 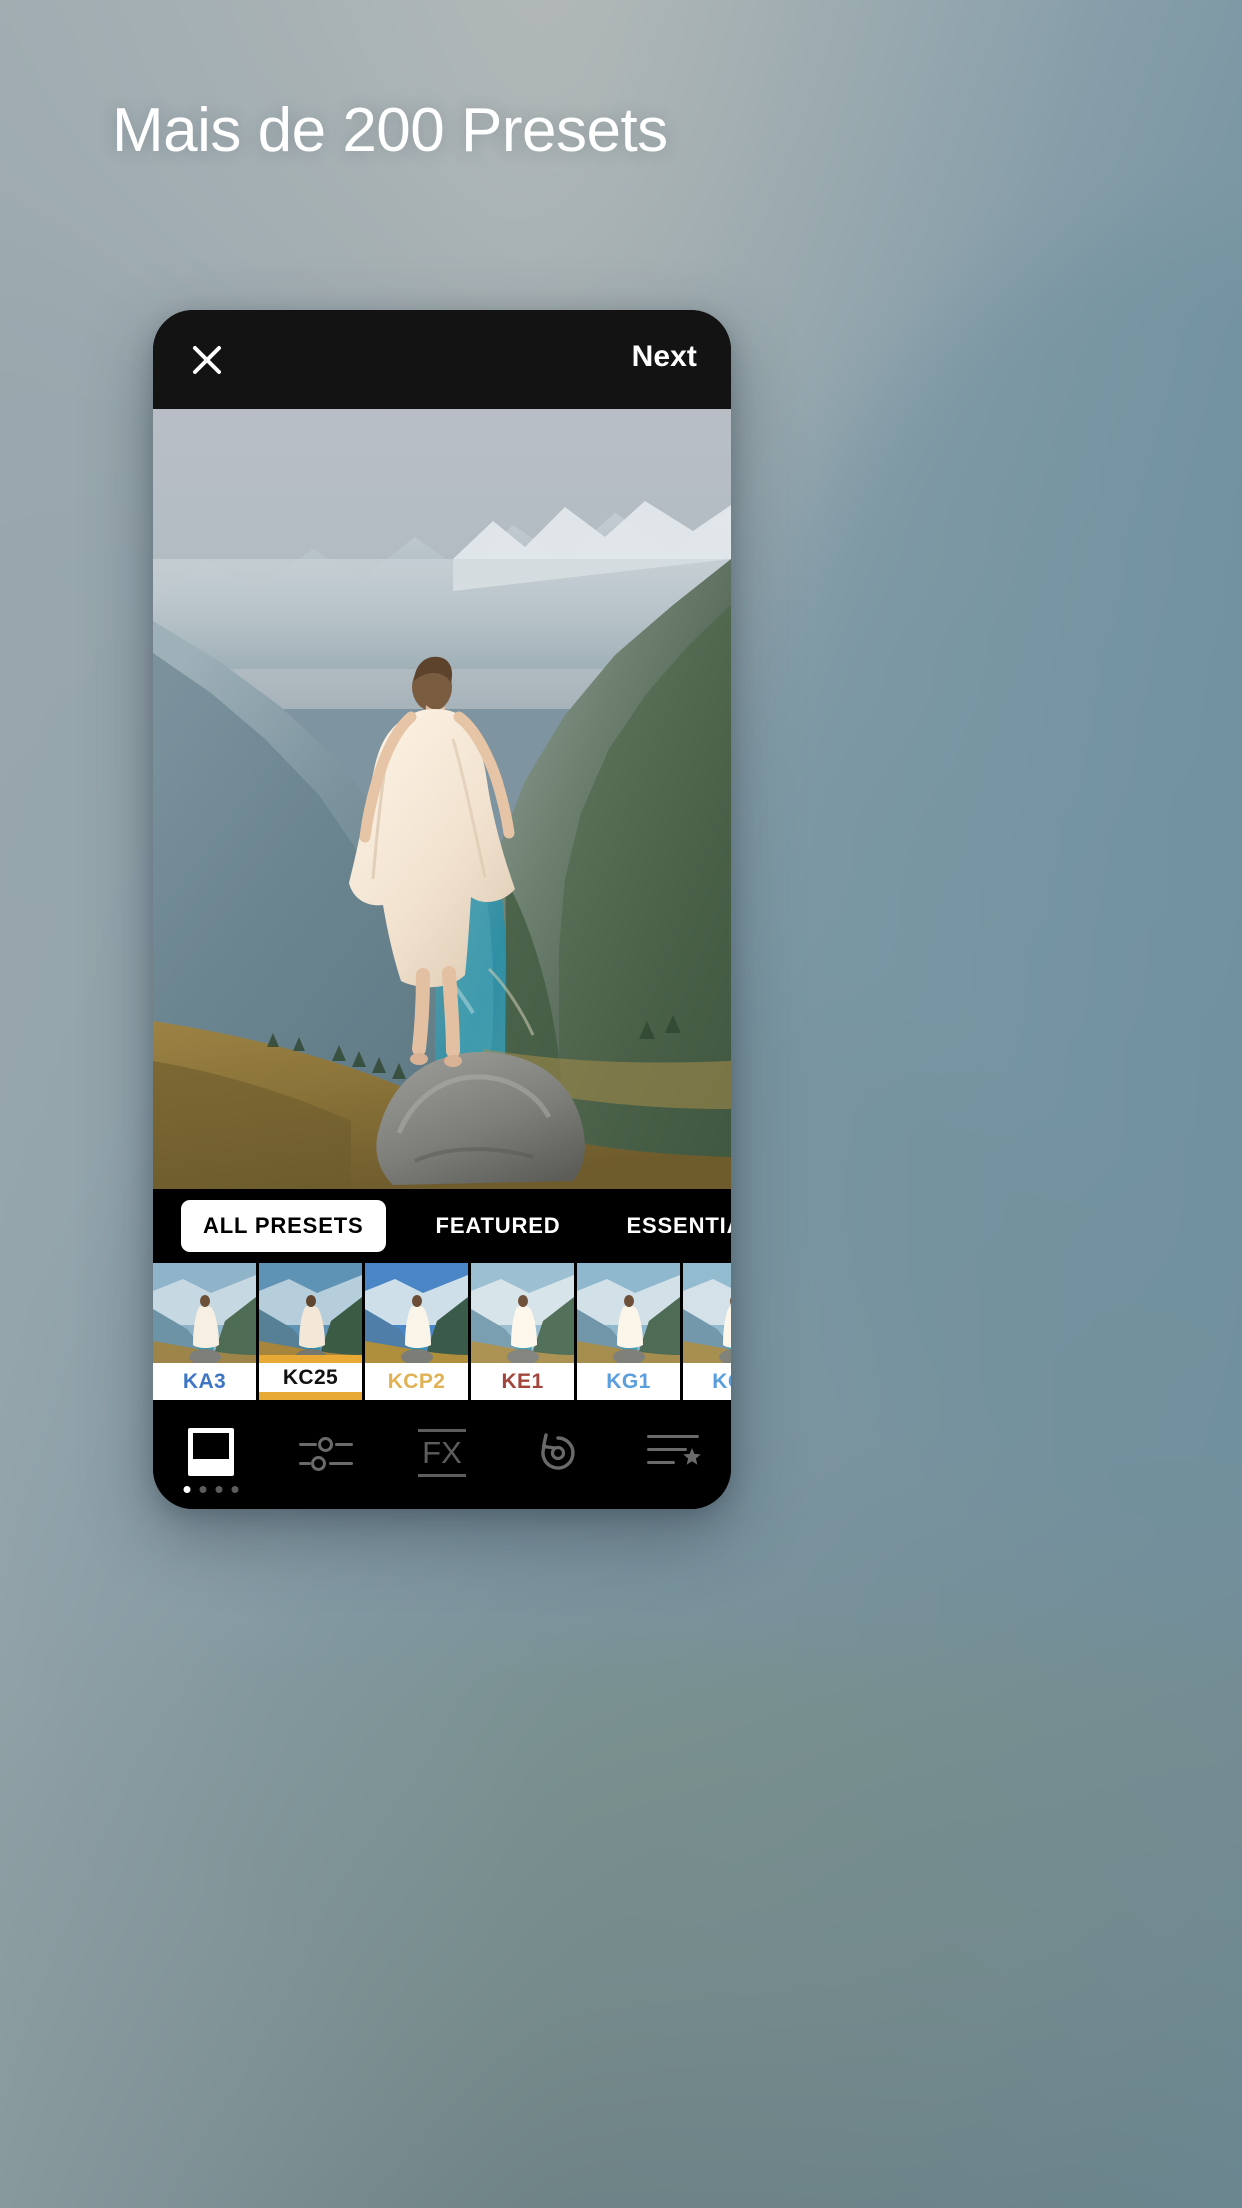 I want to click on tab-all-presets: ALL PRESETS, so click(x=283, y=1226).